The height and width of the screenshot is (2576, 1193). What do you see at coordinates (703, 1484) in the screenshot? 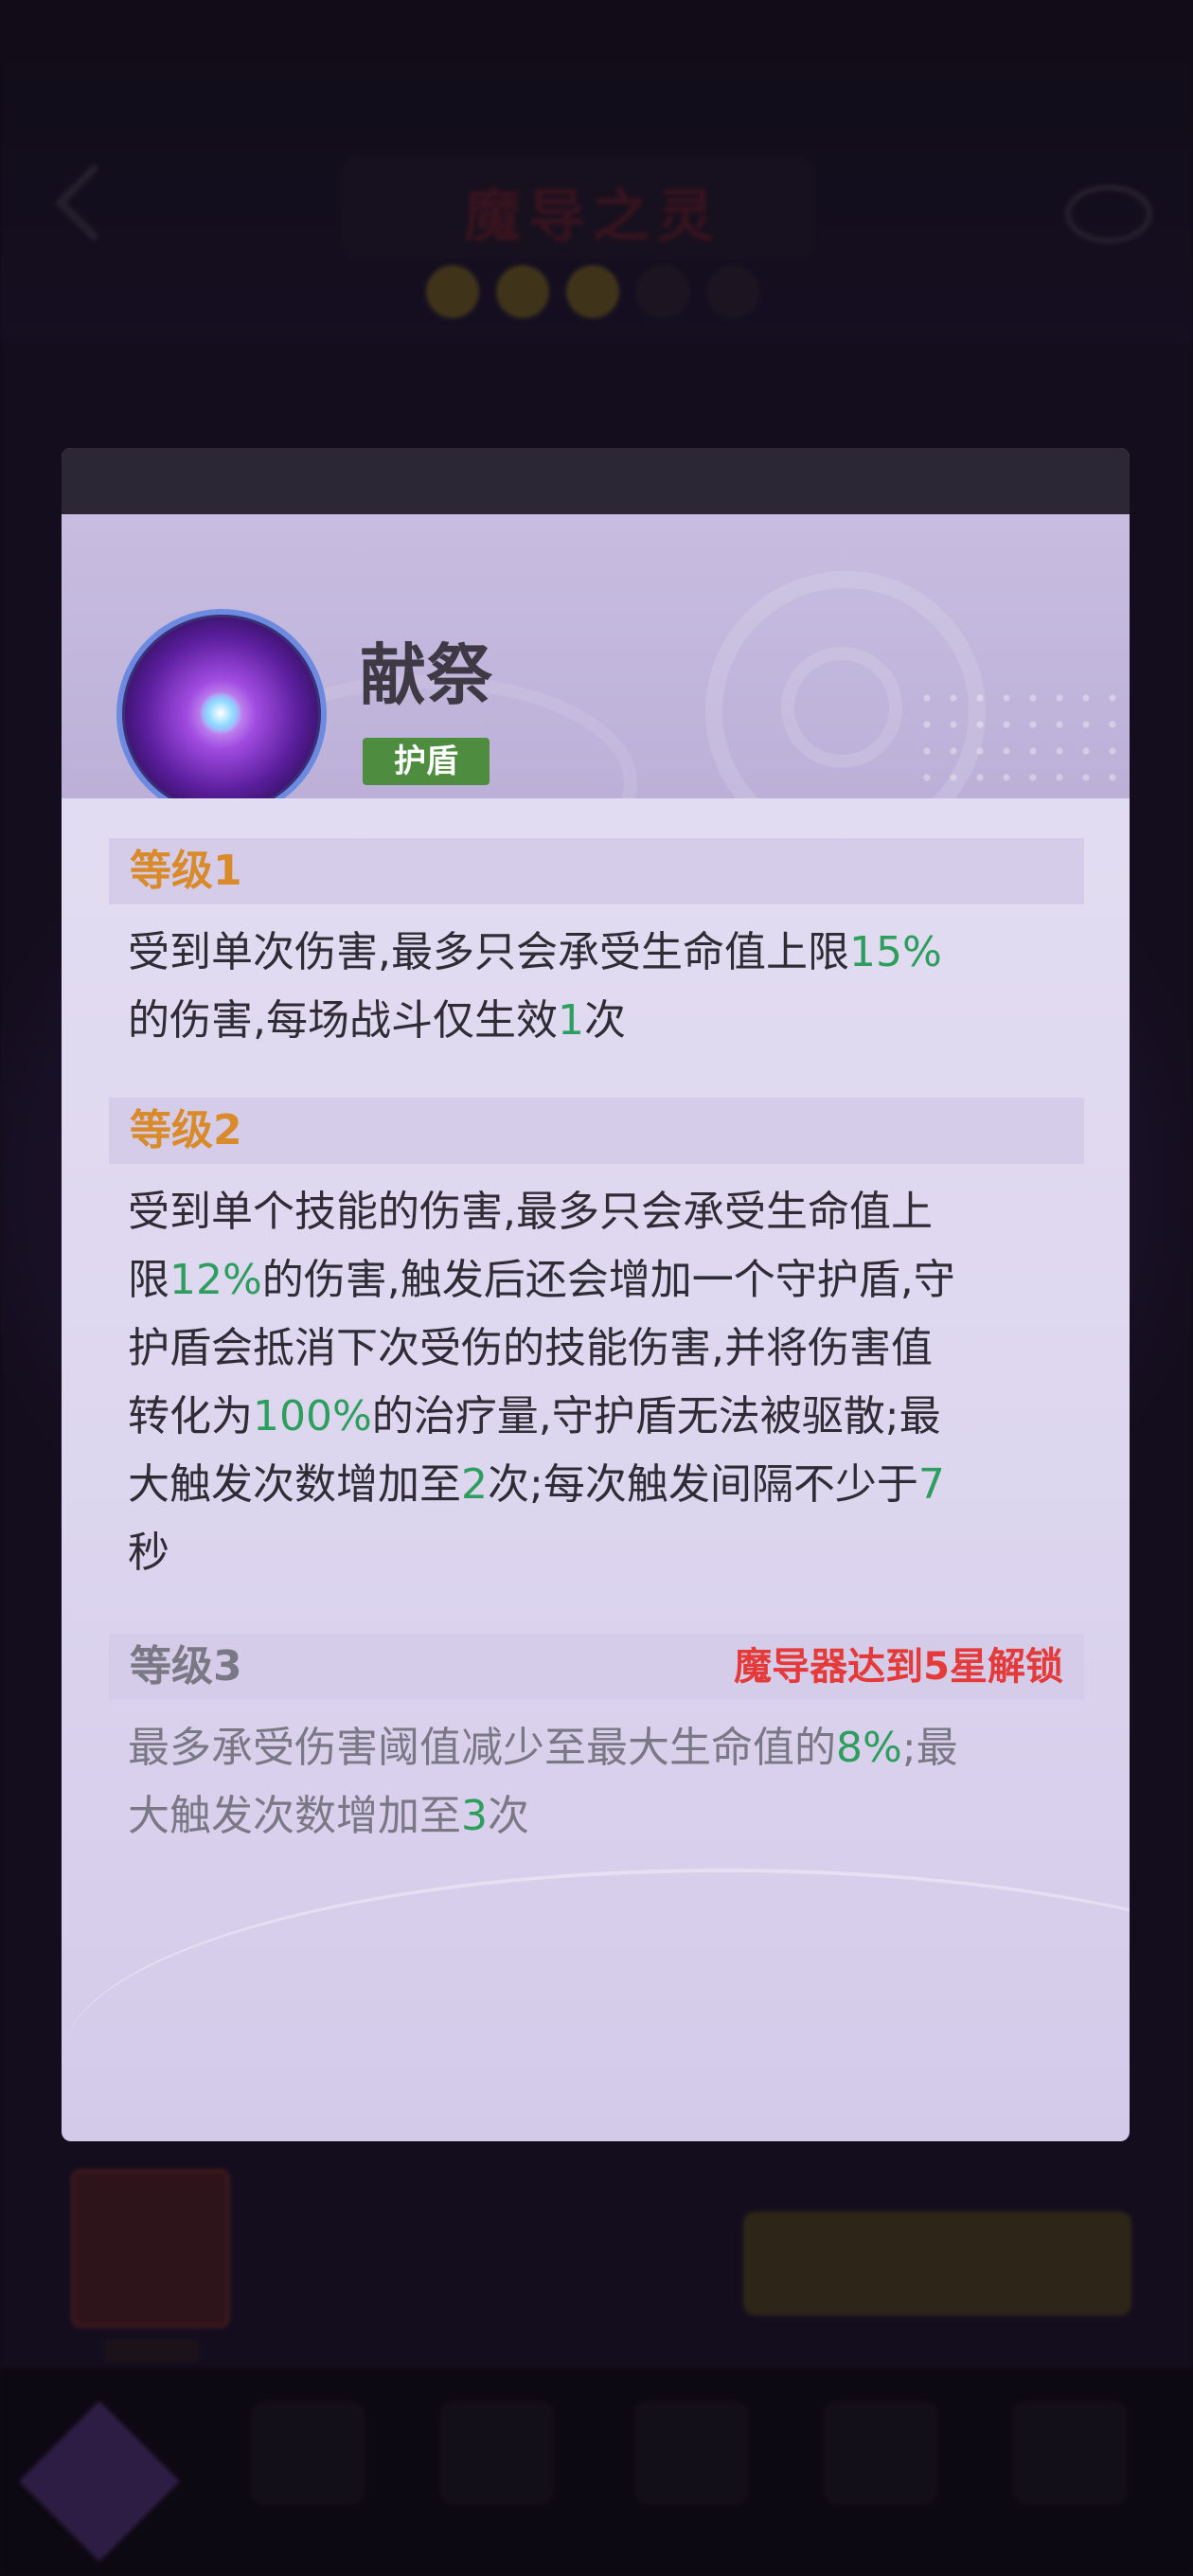
I see `text: 次;每次触发间隔不少于` at bounding box center [703, 1484].